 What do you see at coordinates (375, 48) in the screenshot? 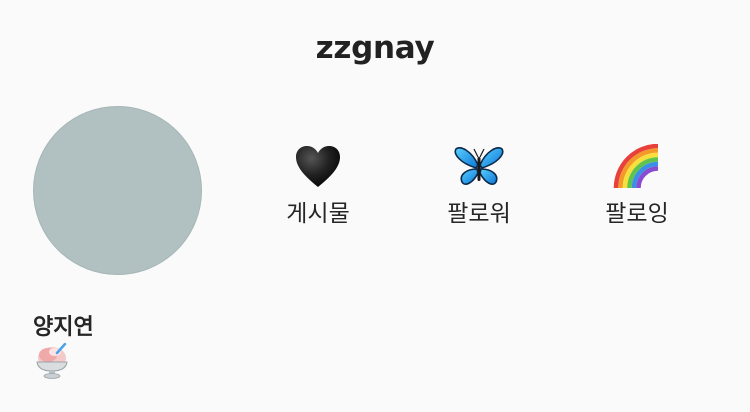
I see `profile-username: zzgnay` at bounding box center [375, 48].